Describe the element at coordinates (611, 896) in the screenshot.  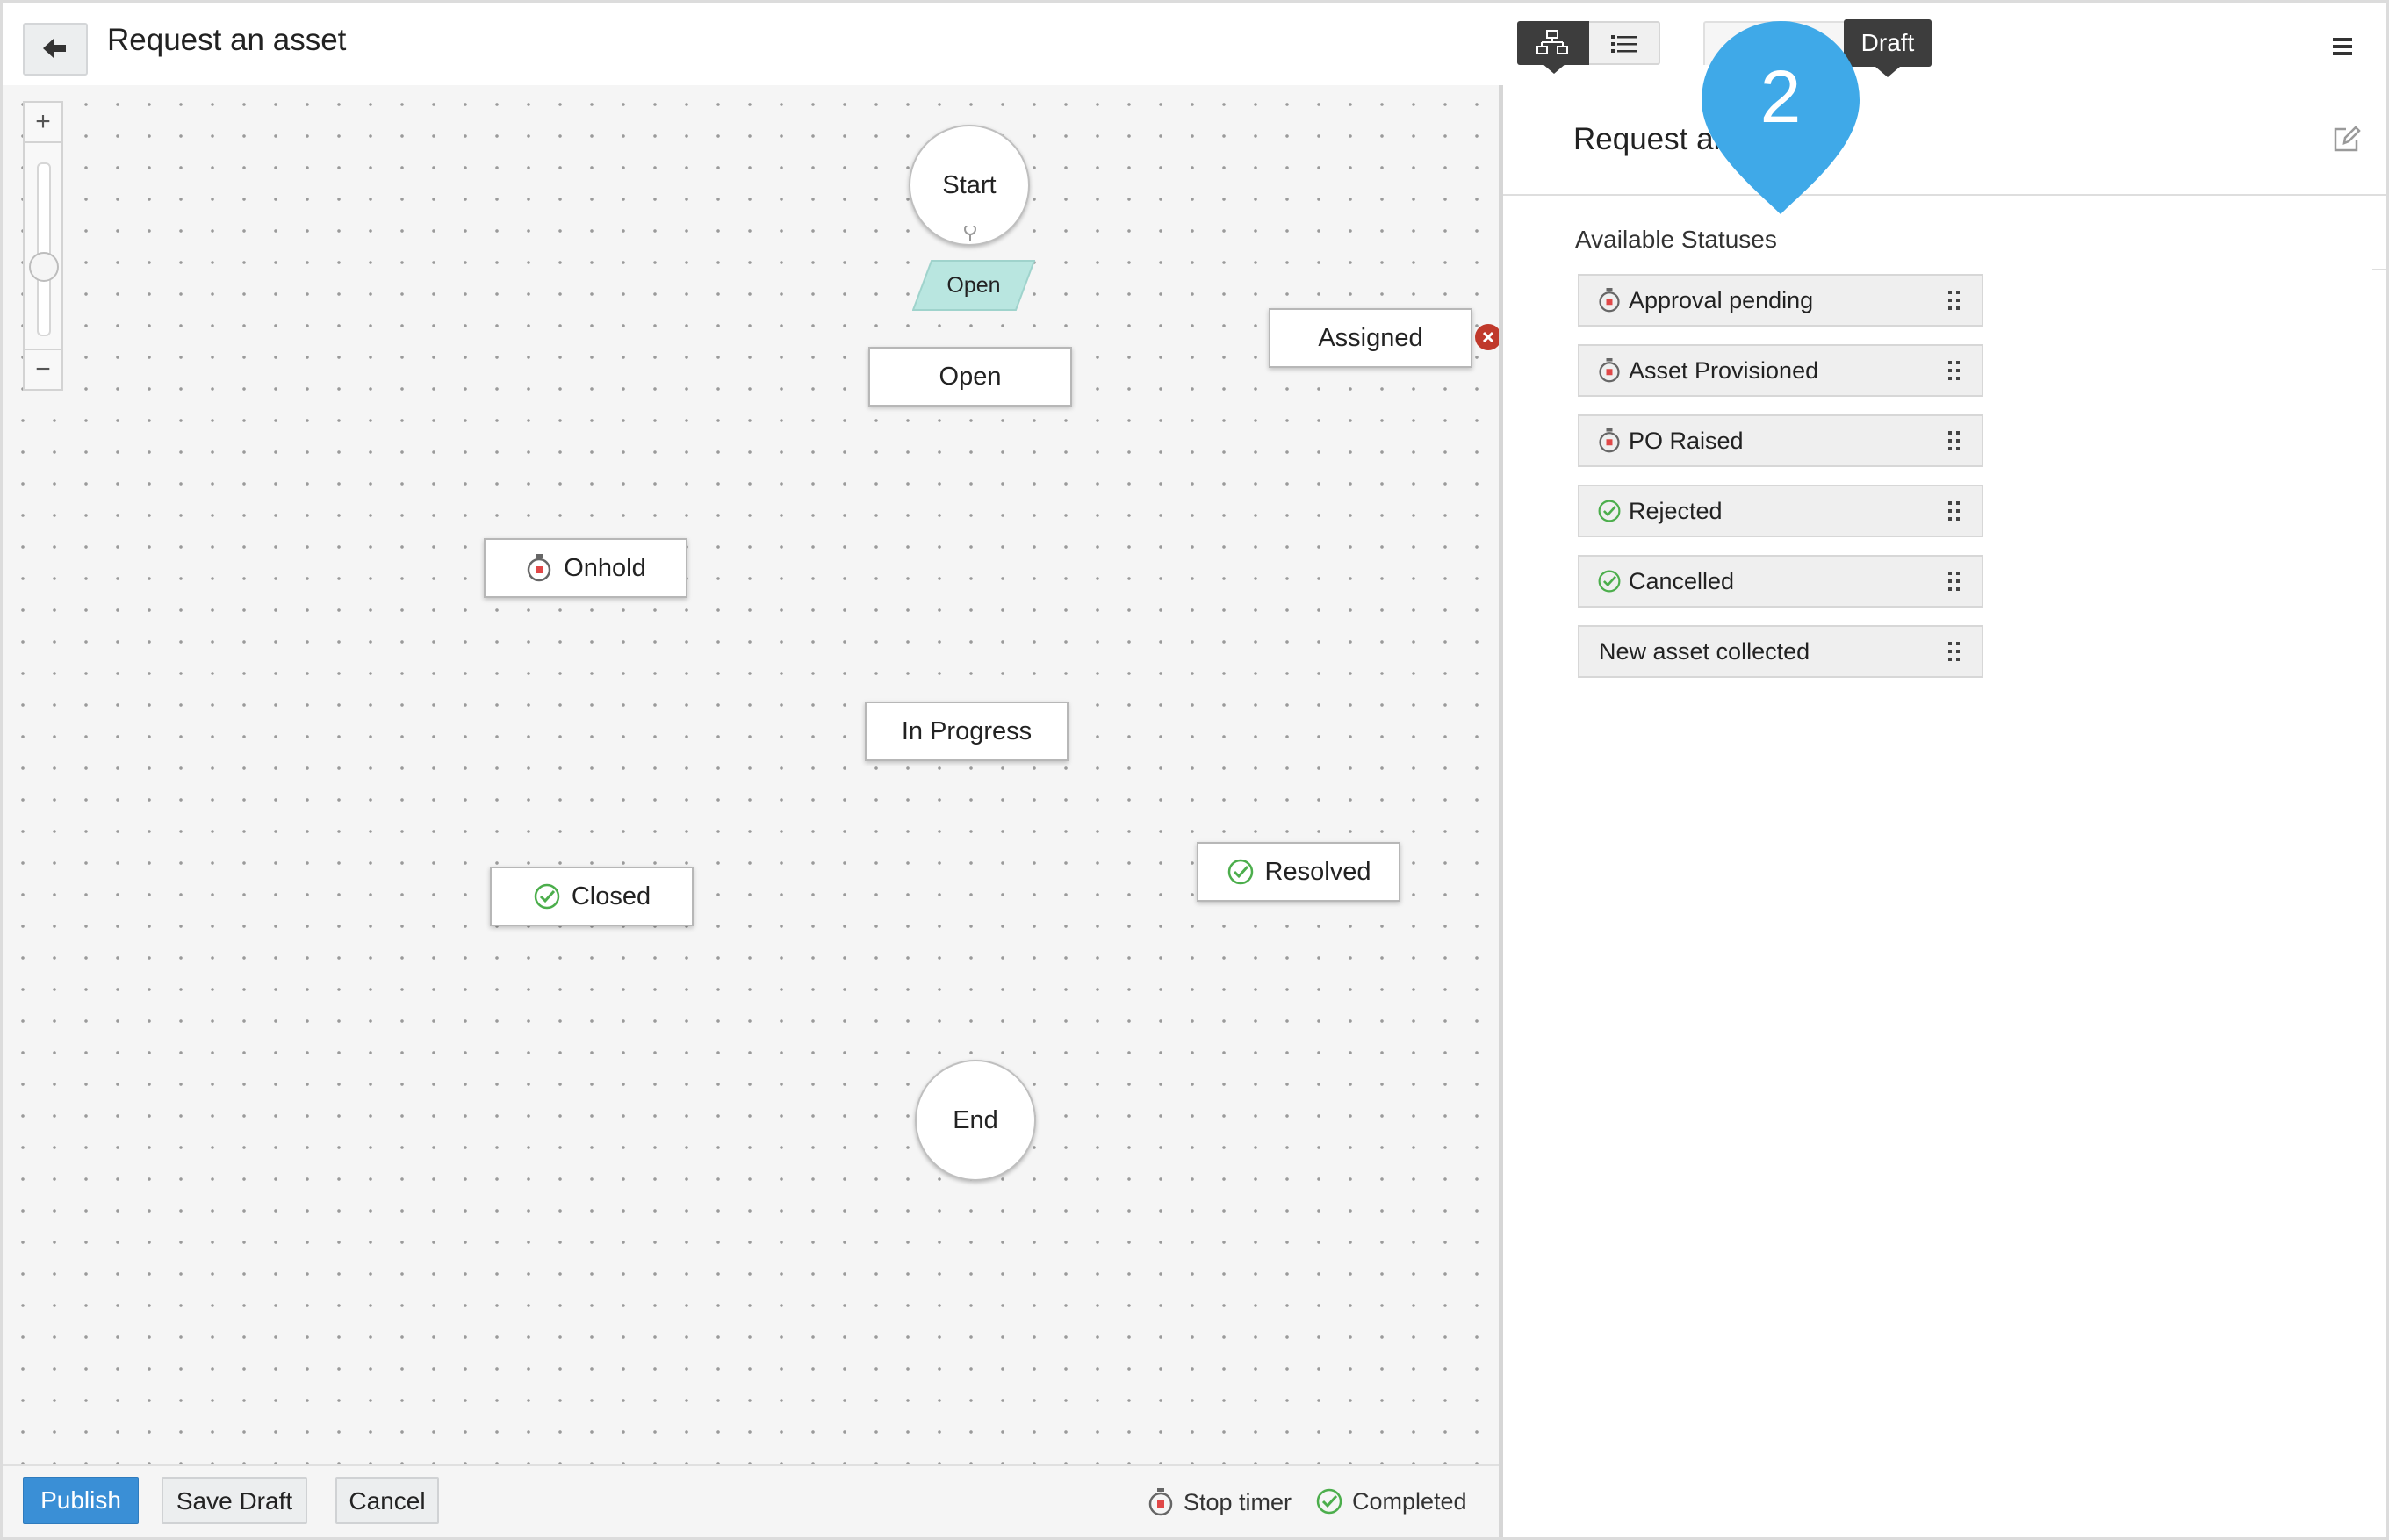
I see `node-label: Closed` at that location.